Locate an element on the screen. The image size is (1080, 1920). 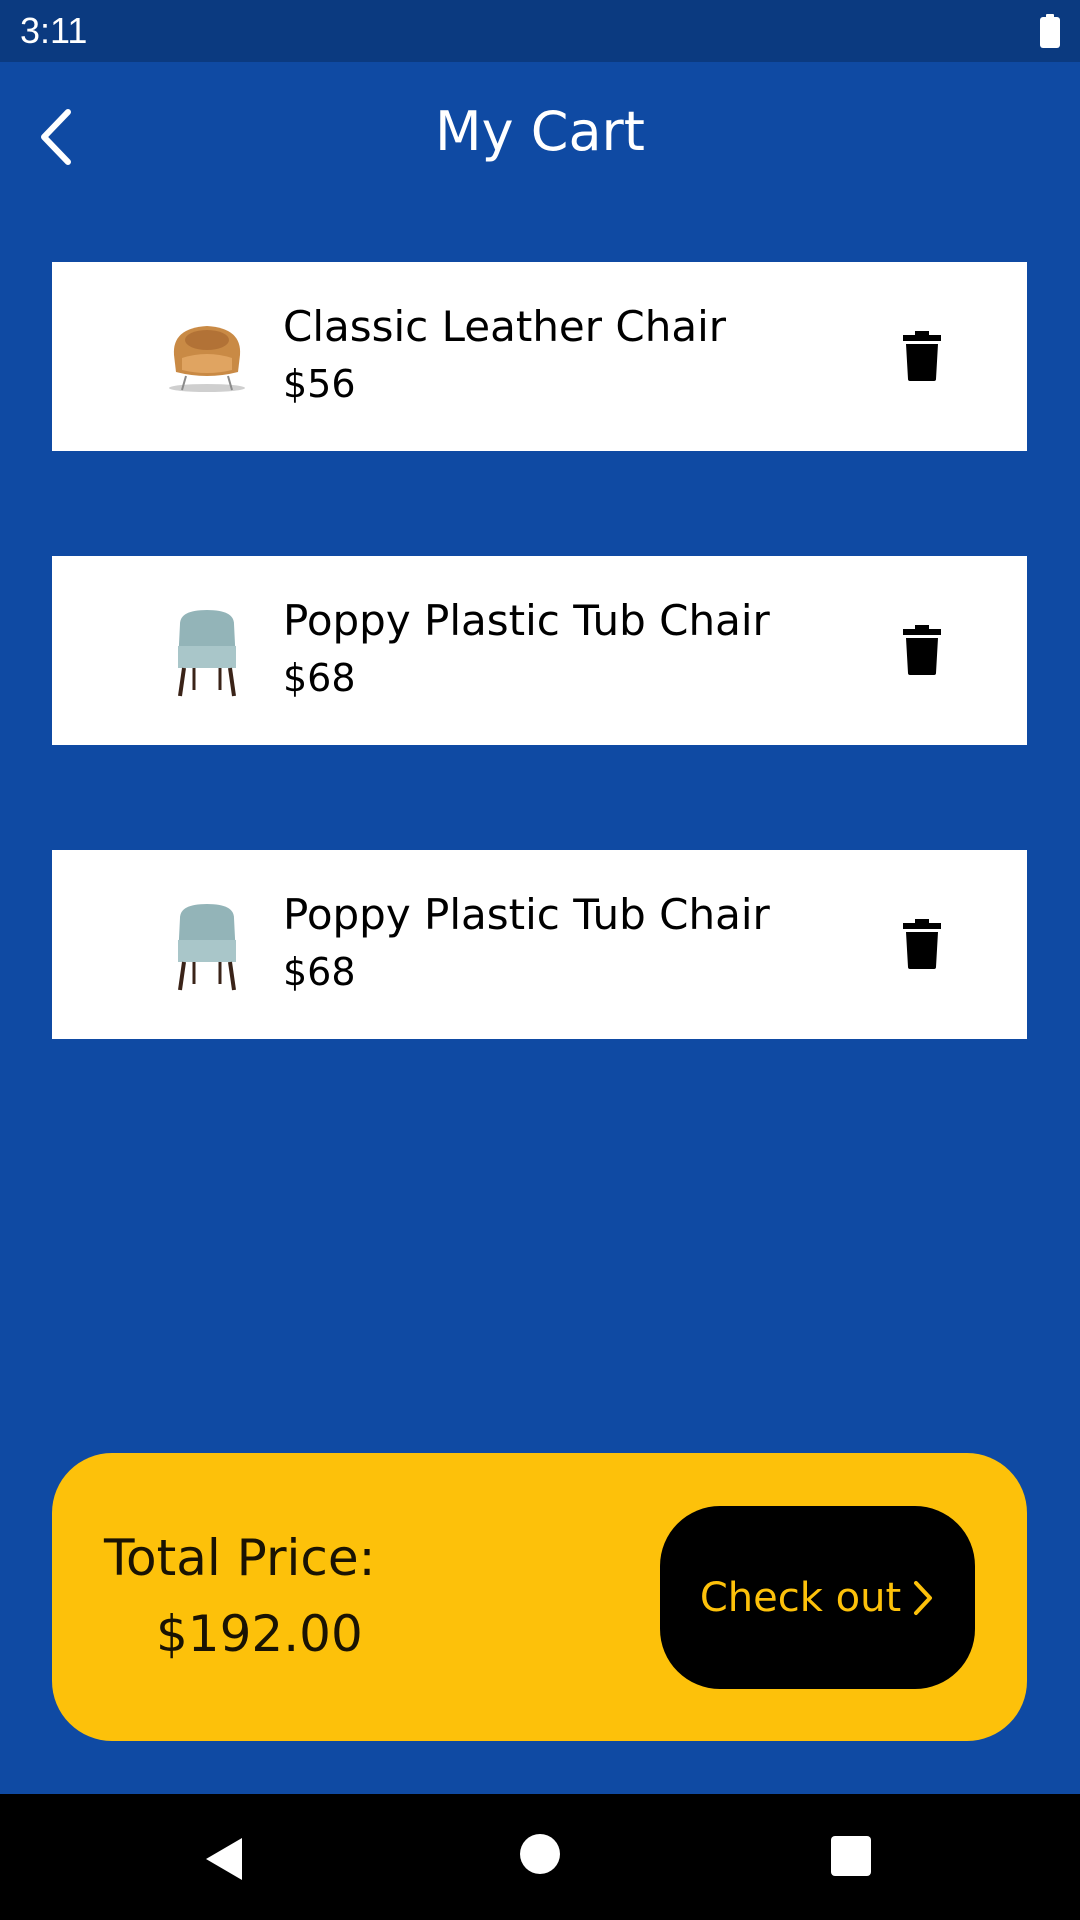
system-nav-bar is located at coordinates (540, 1857).